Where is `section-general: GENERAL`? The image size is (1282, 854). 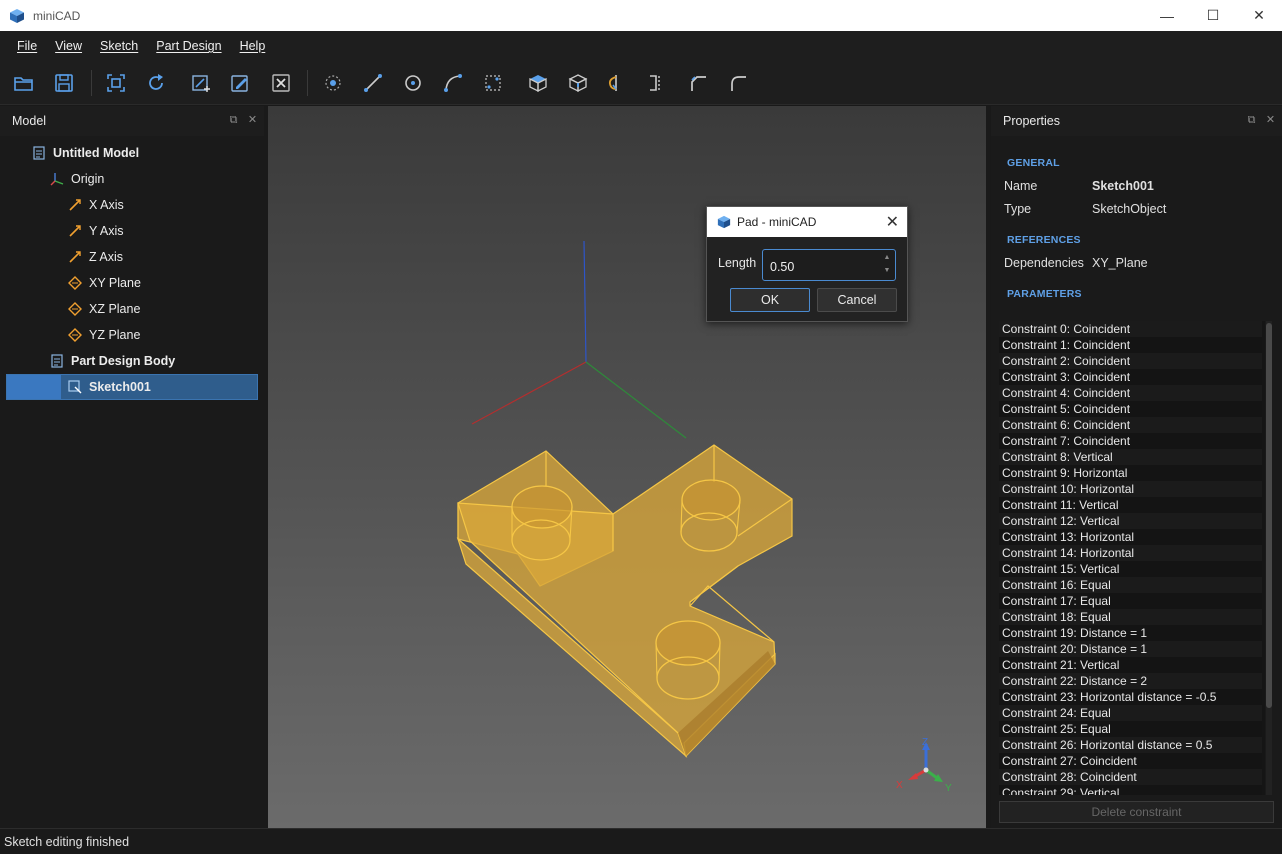
section-general: GENERAL is located at coordinates (1033, 163).